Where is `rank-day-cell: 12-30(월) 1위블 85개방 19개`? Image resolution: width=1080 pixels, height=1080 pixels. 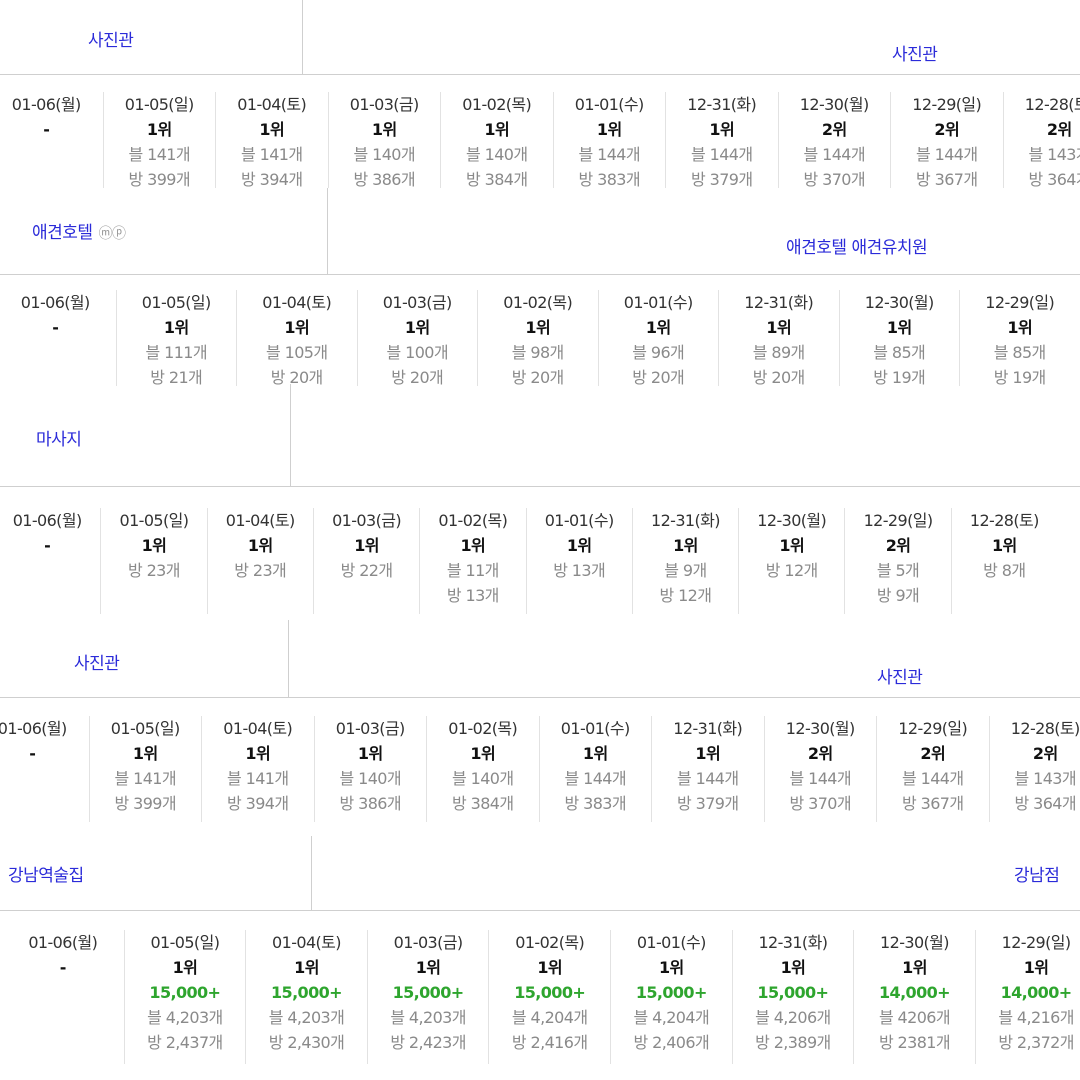 rank-day-cell: 12-30(월) 1위블 85개방 19개 is located at coordinates (899, 338).